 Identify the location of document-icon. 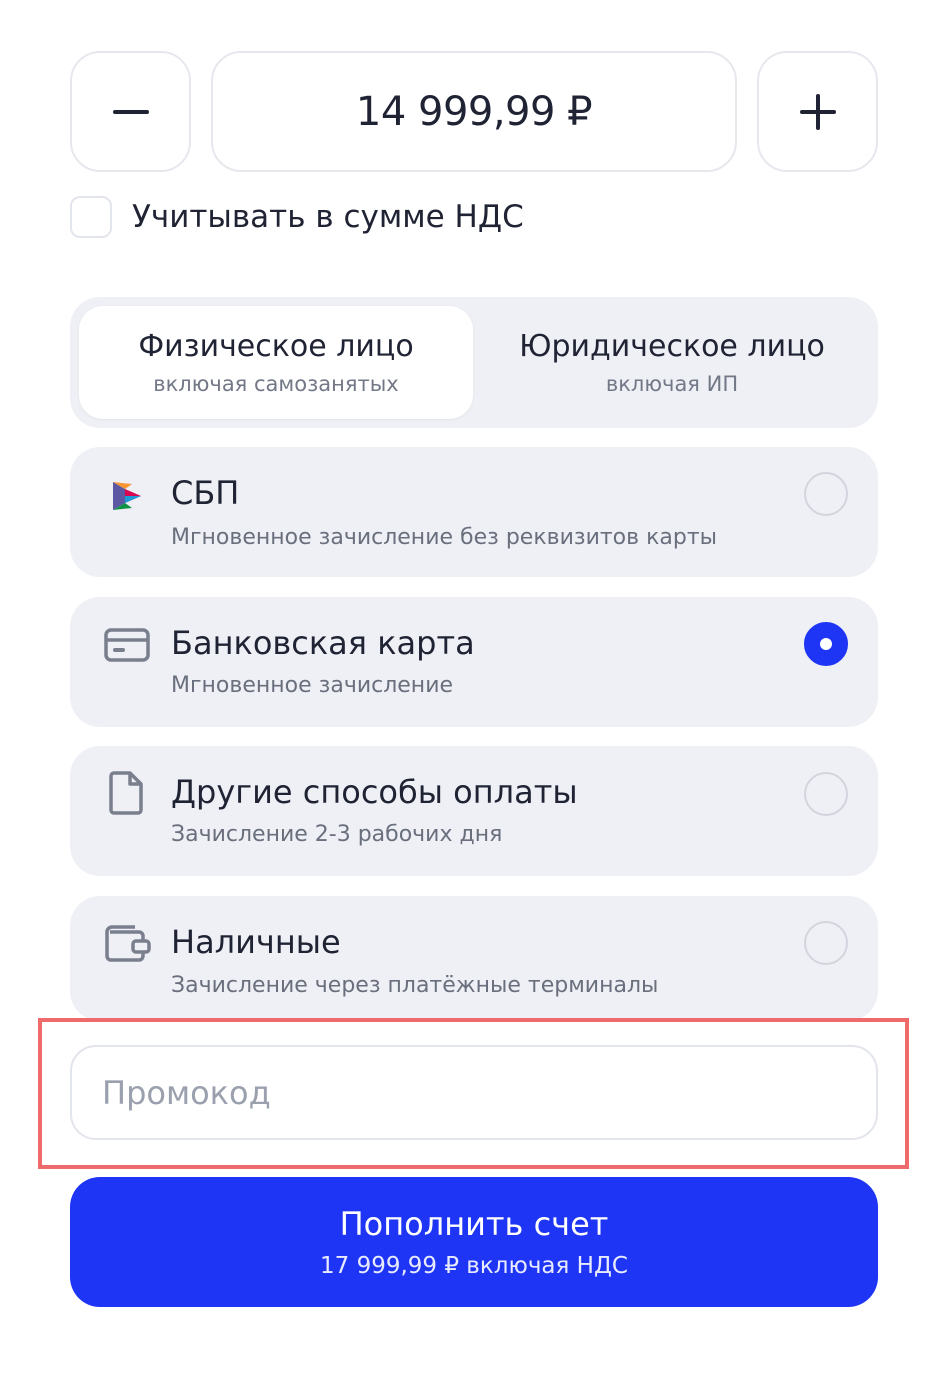
(126, 793).